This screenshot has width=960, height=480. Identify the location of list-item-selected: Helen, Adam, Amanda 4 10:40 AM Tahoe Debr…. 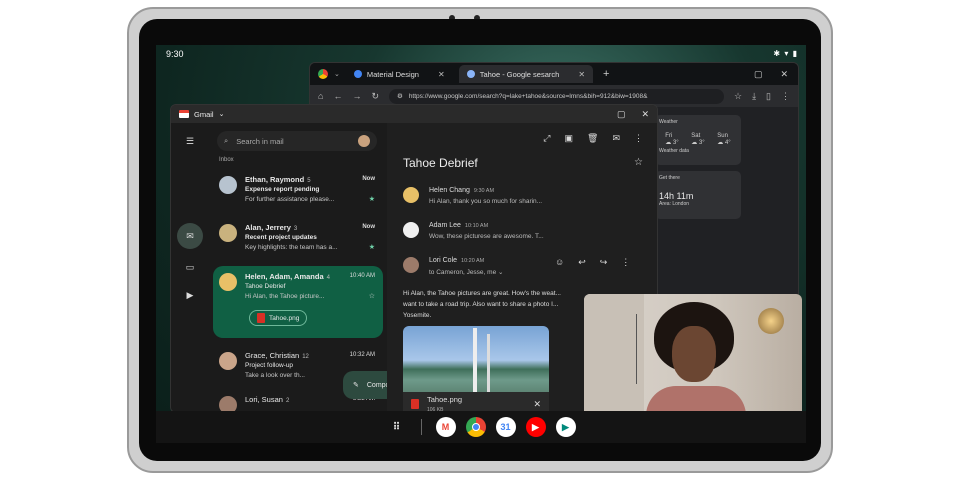
(298, 302).